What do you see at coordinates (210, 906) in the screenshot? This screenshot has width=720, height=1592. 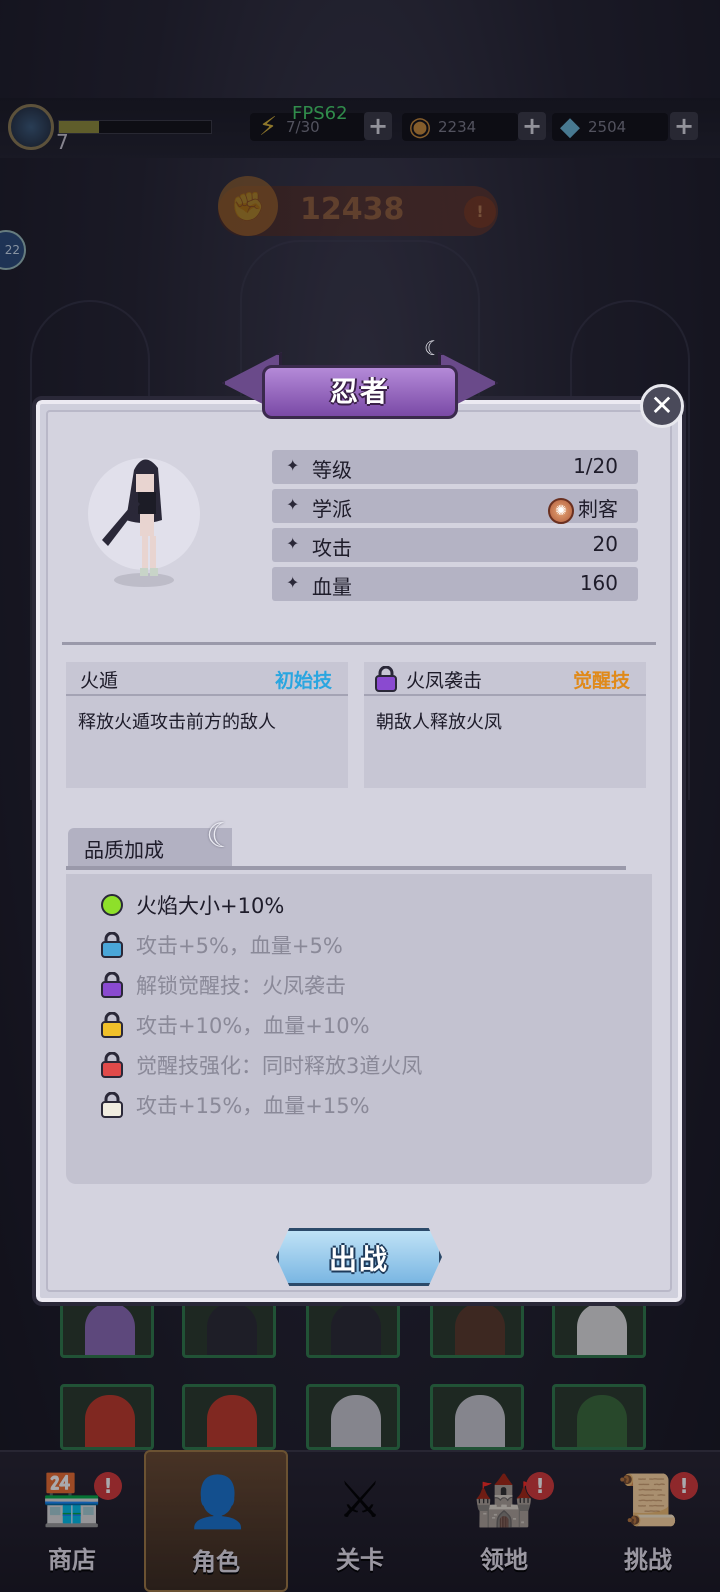 I see `quality-bonus-text: 火焰大小+10%` at bounding box center [210, 906].